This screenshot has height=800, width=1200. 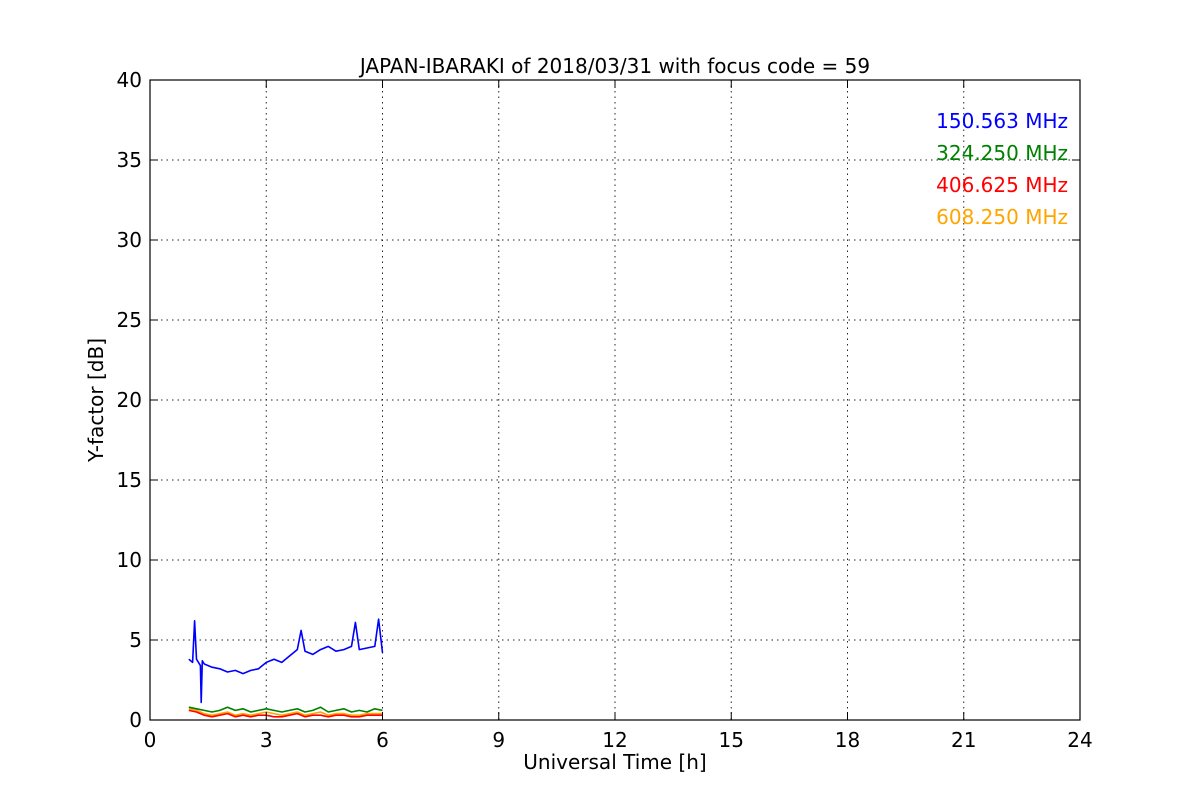 I want to click on x-tick-label: 6, so click(x=382, y=740).